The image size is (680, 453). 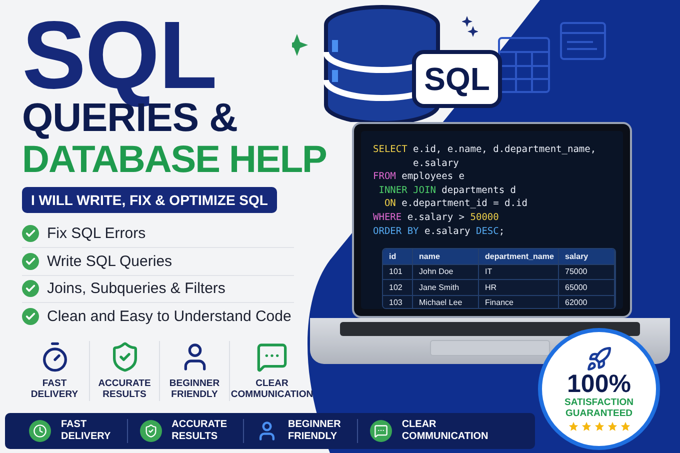 I want to click on table-cell: Finance, so click(x=519, y=302).